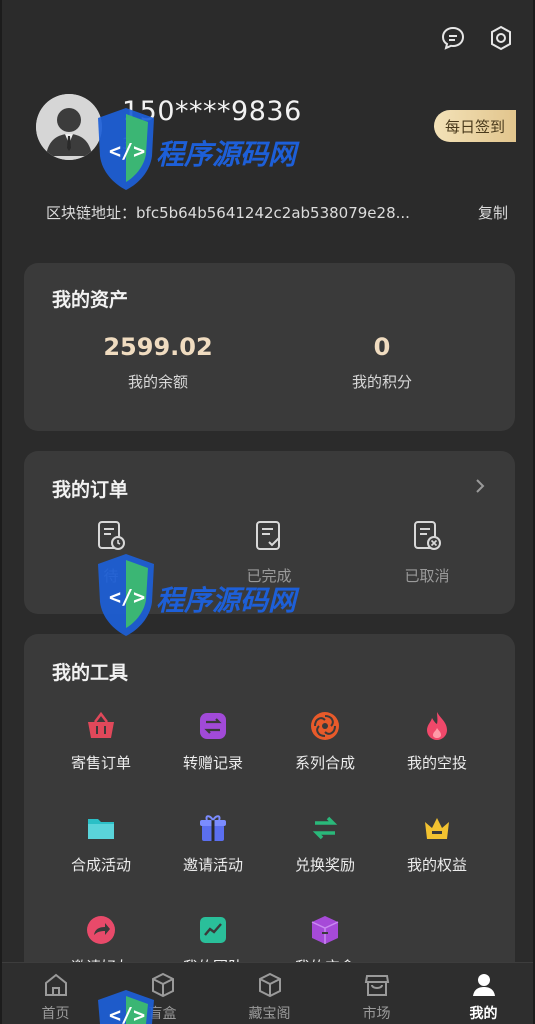 The width and height of the screenshot is (535, 1024). What do you see at coordinates (436, 865) in the screenshot?
I see `tool-label: 我的权益` at bounding box center [436, 865].